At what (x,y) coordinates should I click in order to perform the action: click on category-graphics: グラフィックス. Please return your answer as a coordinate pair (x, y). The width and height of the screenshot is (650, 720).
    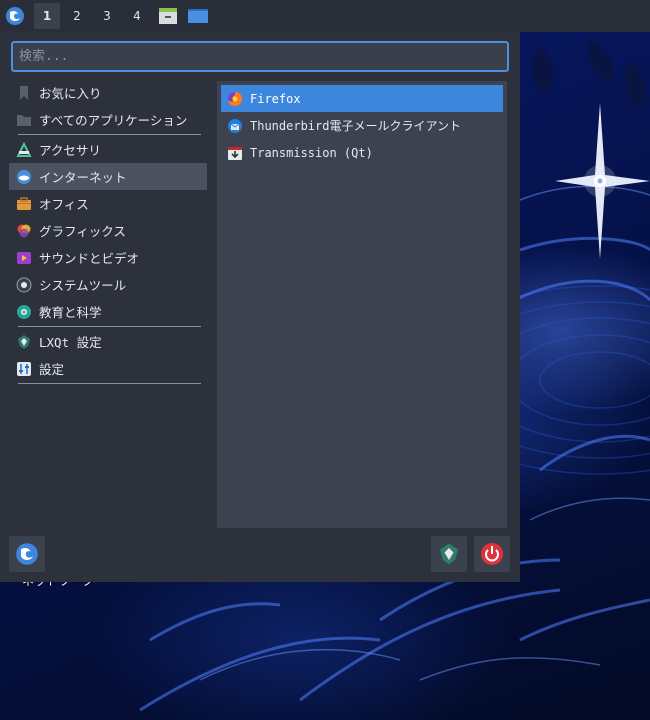
    Looking at the image, I should click on (108, 230).